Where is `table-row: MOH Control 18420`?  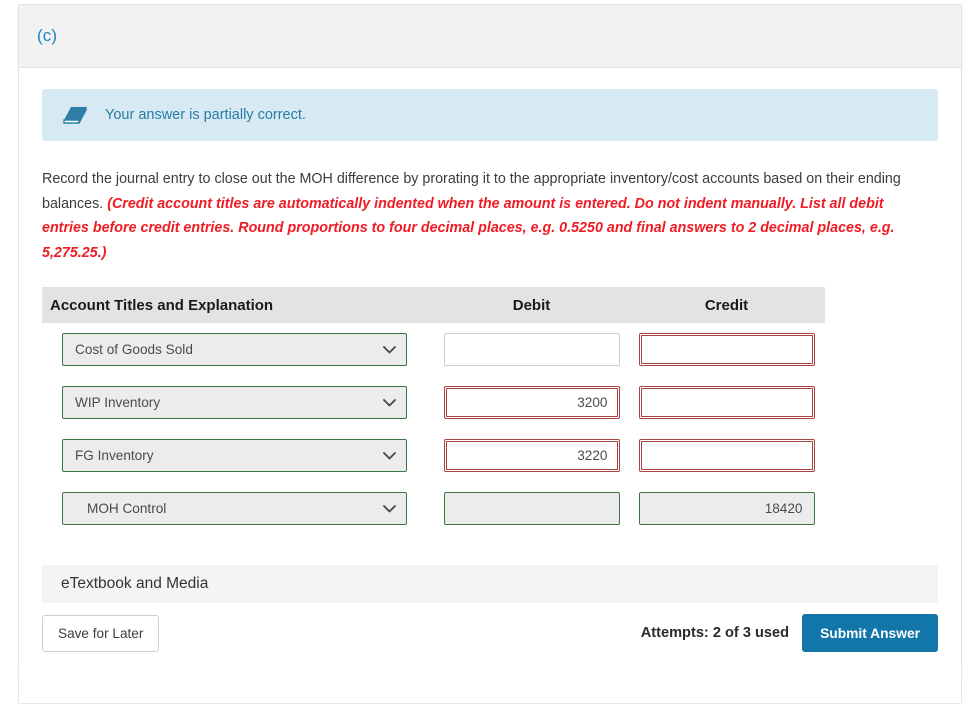
table-row: MOH Control 18420 is located at coordinates (433, 508).